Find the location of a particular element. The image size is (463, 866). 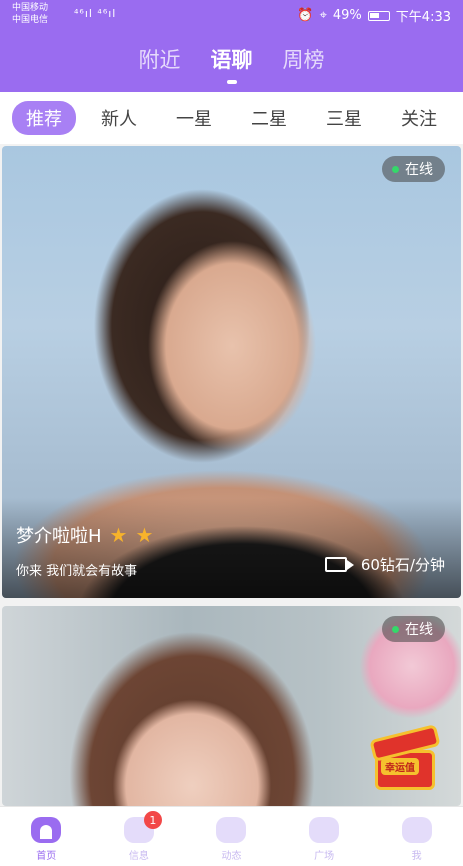

lucky-box-promo: 幸运值 is located at coordinates (407, 760).